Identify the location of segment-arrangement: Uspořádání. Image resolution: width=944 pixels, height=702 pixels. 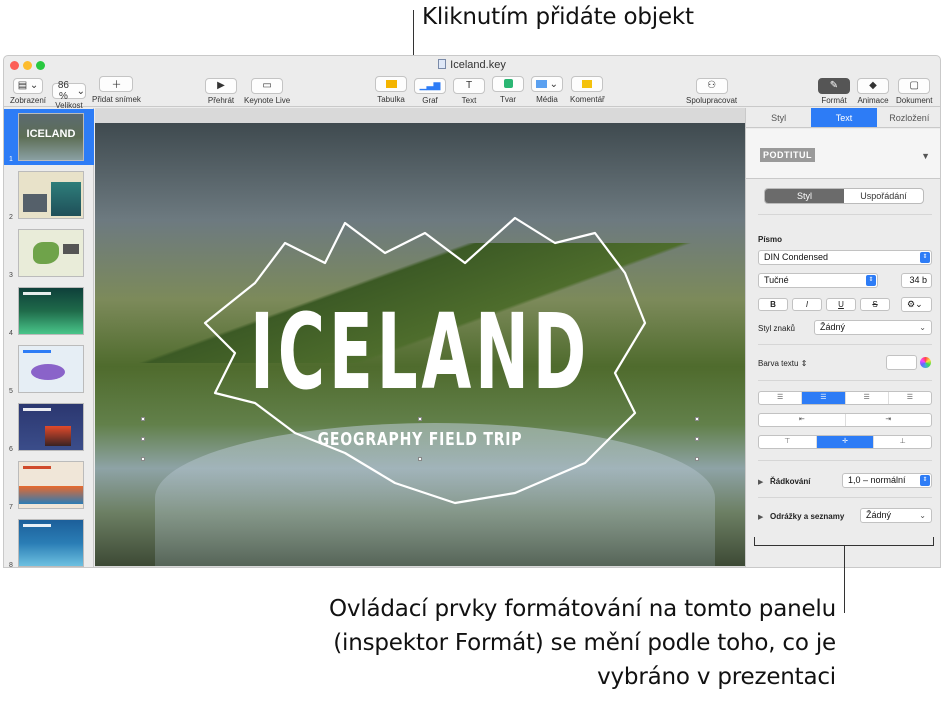
(883, 196).